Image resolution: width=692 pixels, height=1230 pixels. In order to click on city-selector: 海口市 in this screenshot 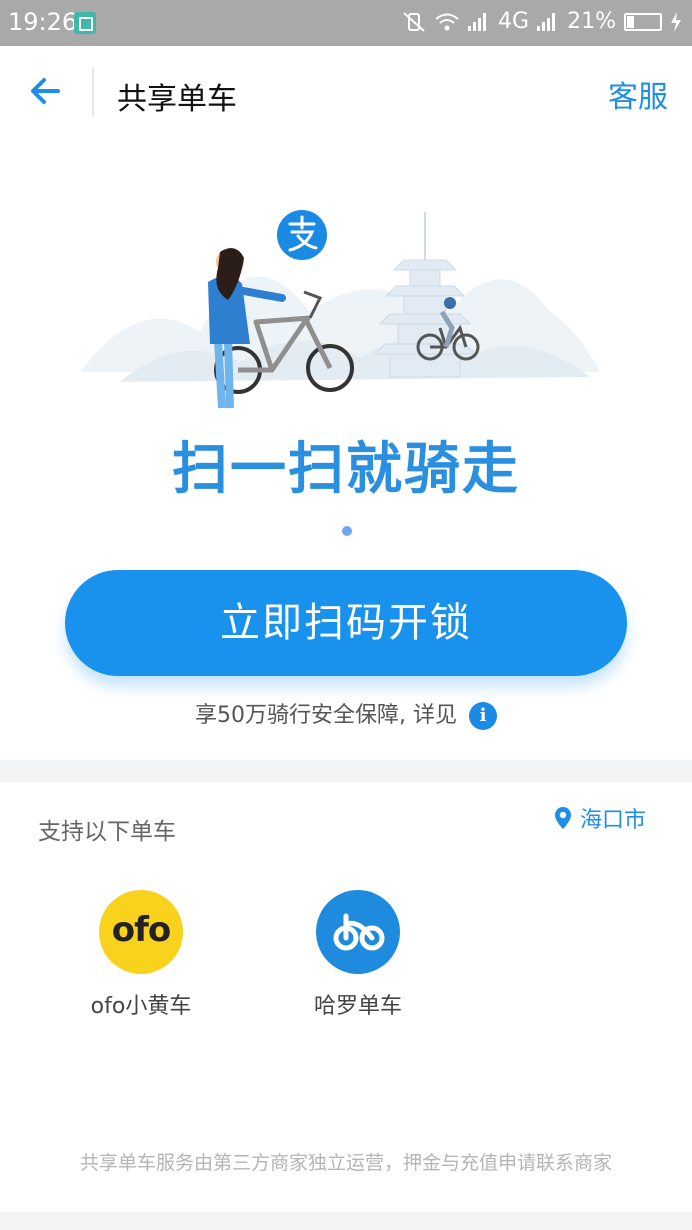, I will do `click(600, 818)`.